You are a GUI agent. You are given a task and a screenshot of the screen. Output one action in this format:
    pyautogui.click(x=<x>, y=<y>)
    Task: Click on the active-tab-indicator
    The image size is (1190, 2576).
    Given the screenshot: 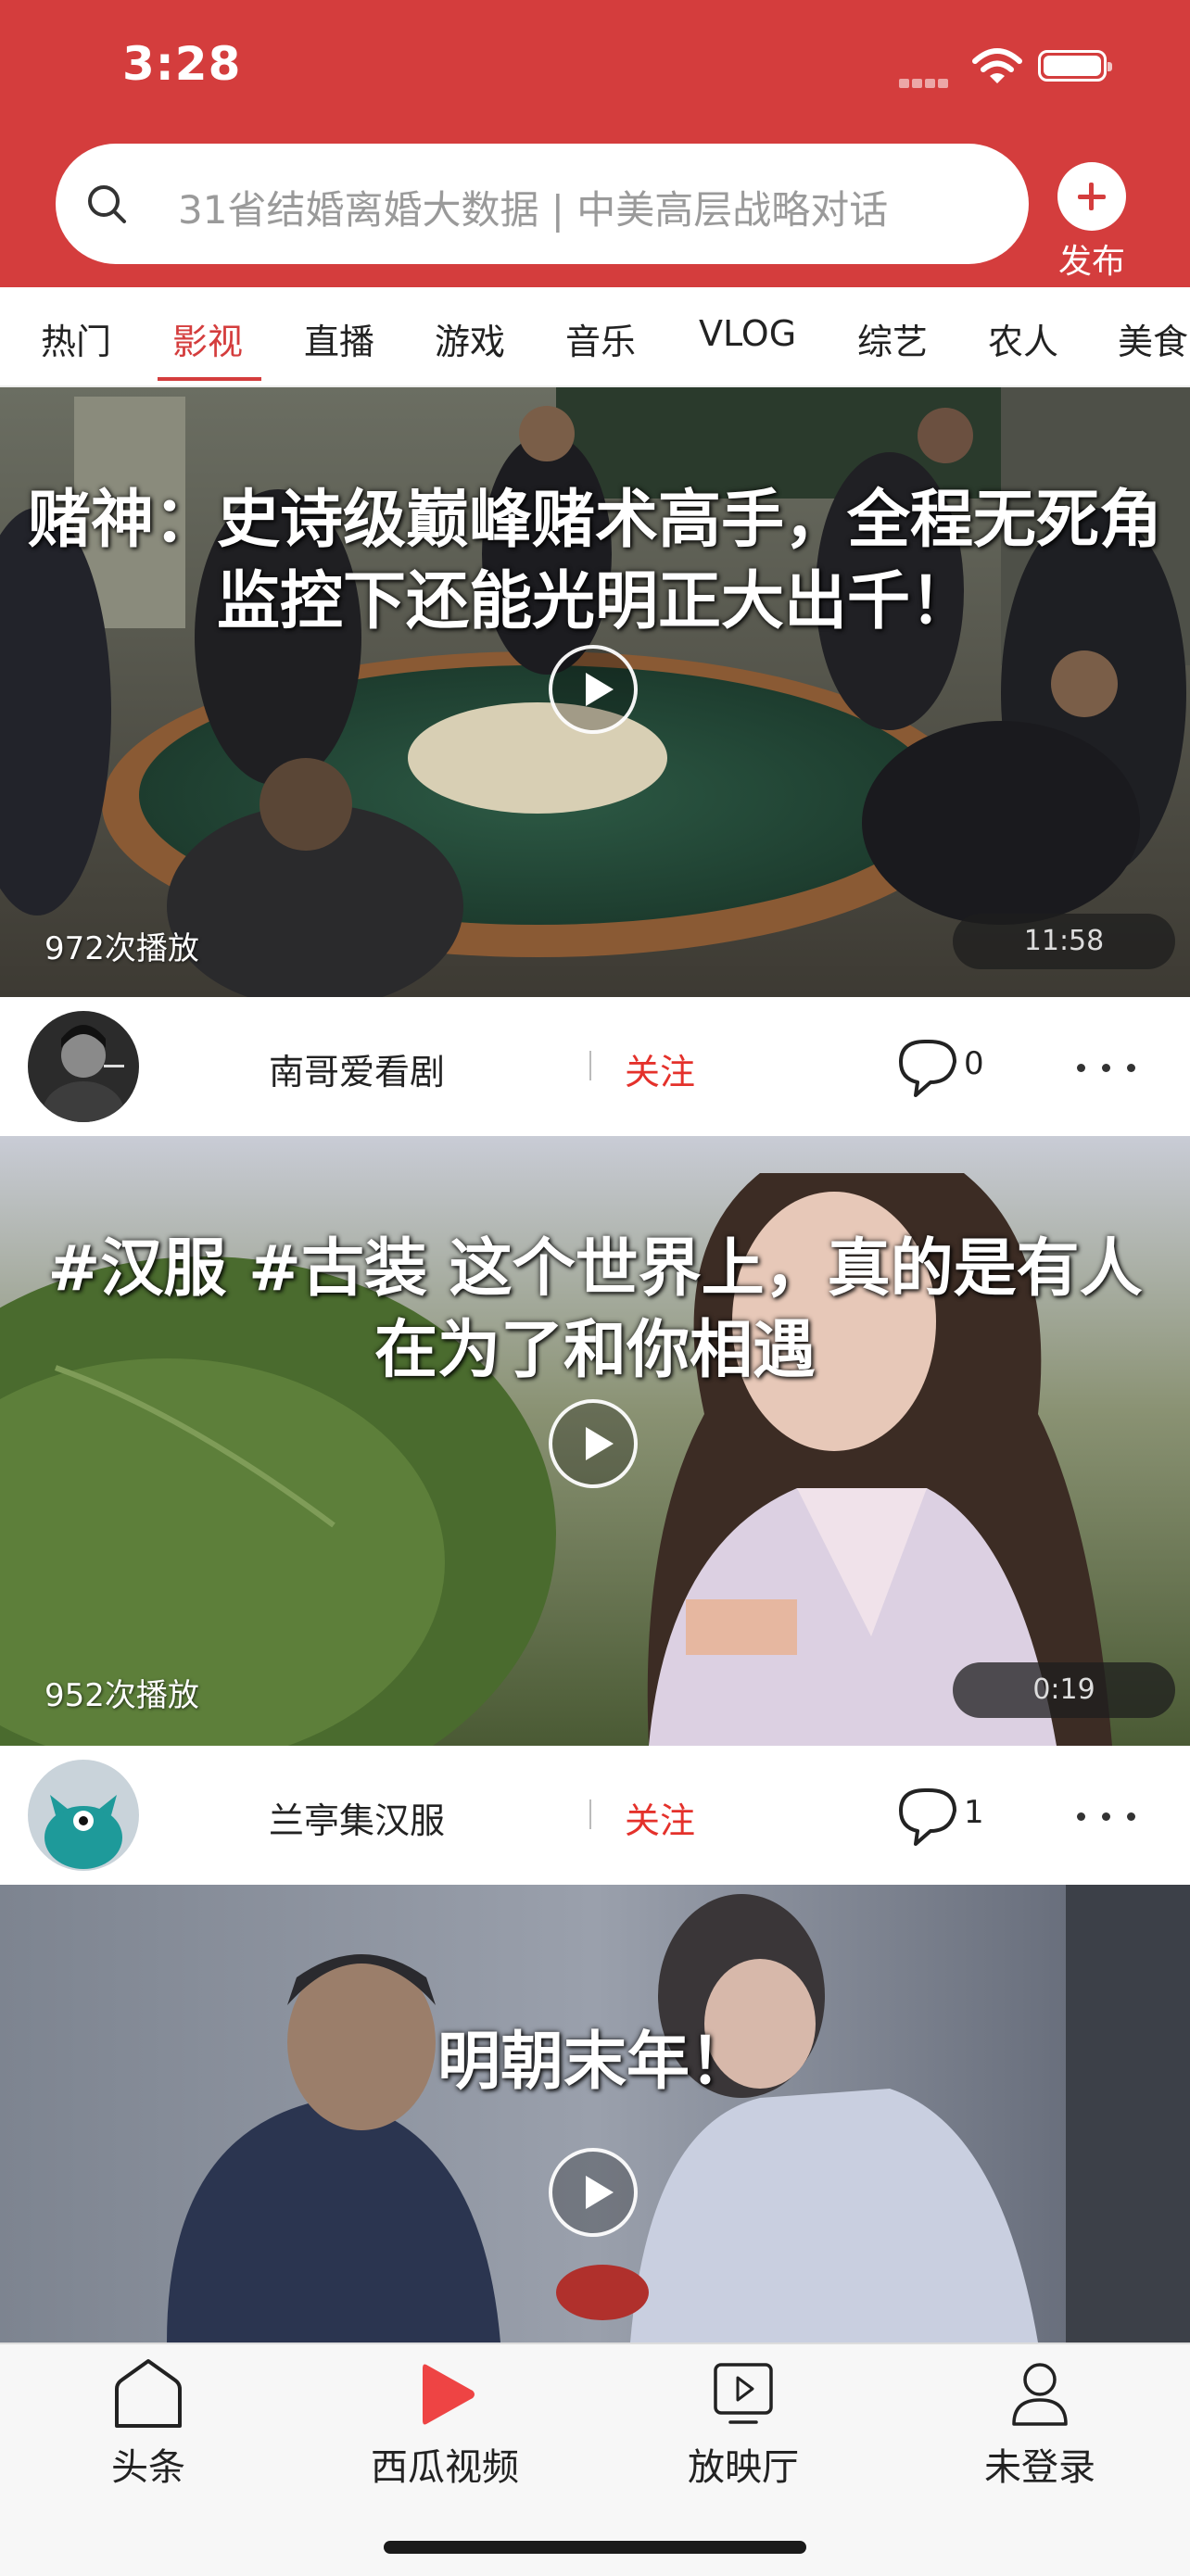 What is the action you would take?
    pyautogui.click(x=209, y=379)
    